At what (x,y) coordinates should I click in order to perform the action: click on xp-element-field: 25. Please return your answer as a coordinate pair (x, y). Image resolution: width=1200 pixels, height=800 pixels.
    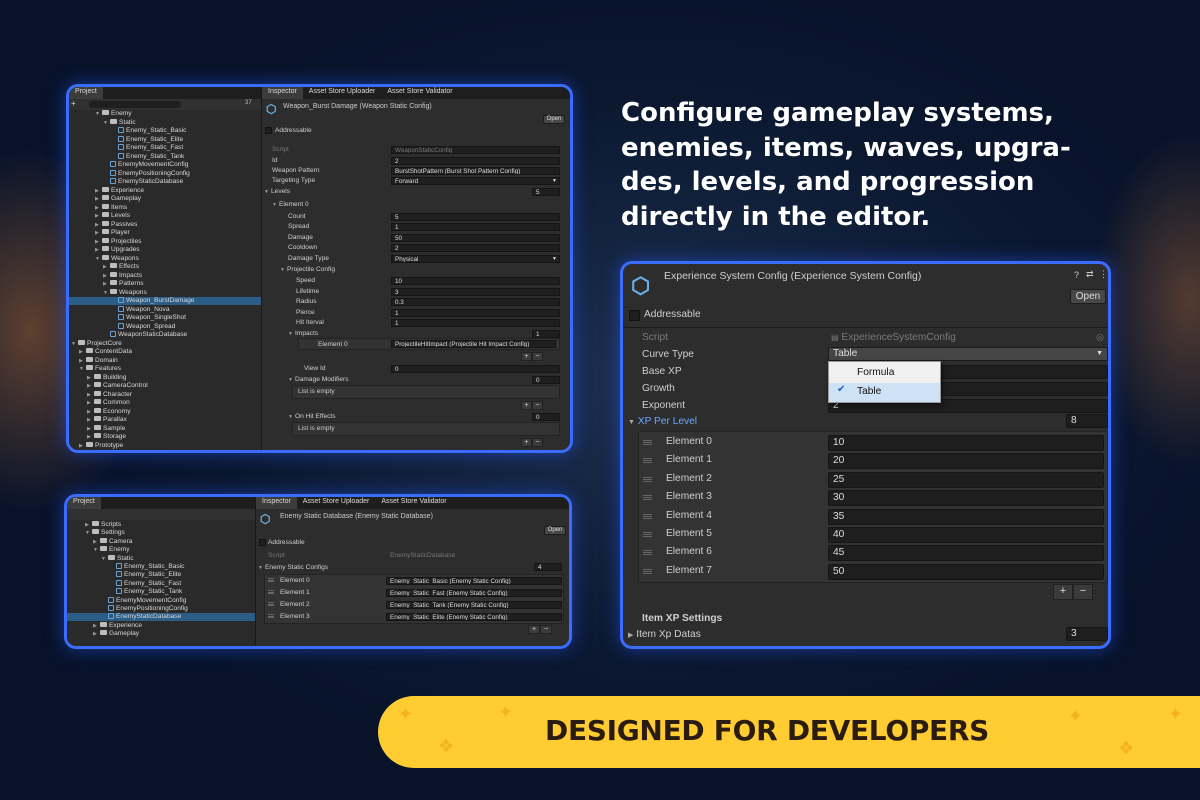
    Looking at the image, I should click on (966, 479).